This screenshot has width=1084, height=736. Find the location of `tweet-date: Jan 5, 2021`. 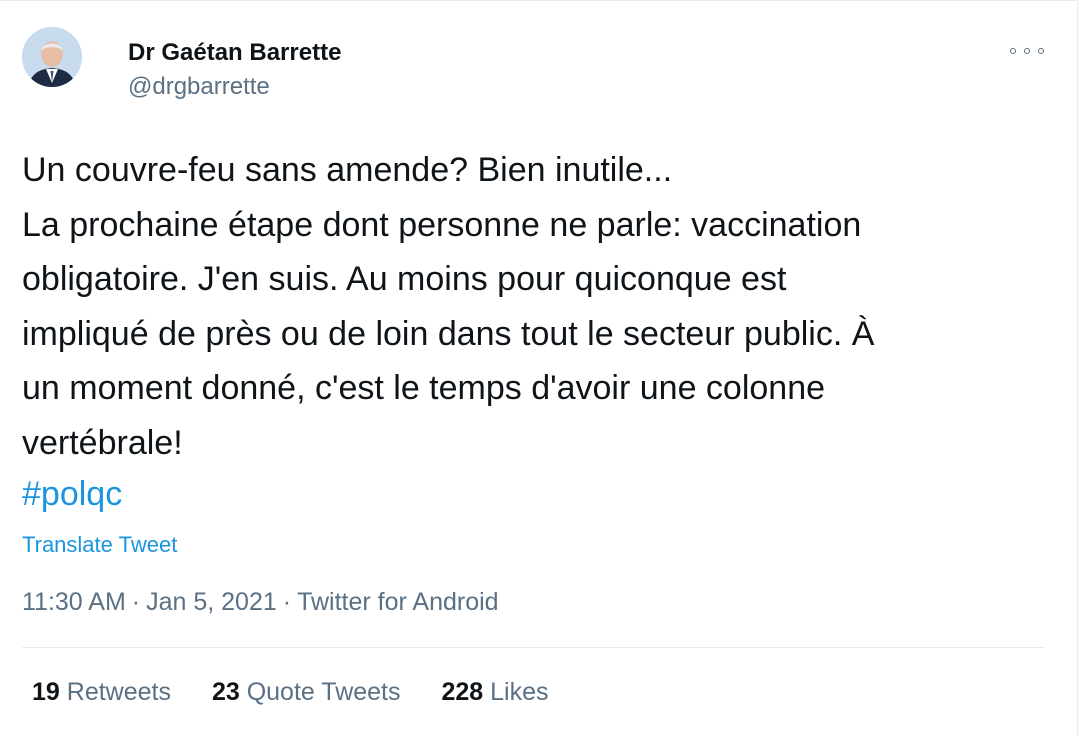

tweet-date: Jan 5, 2021 is located at coordinates (211, 602).